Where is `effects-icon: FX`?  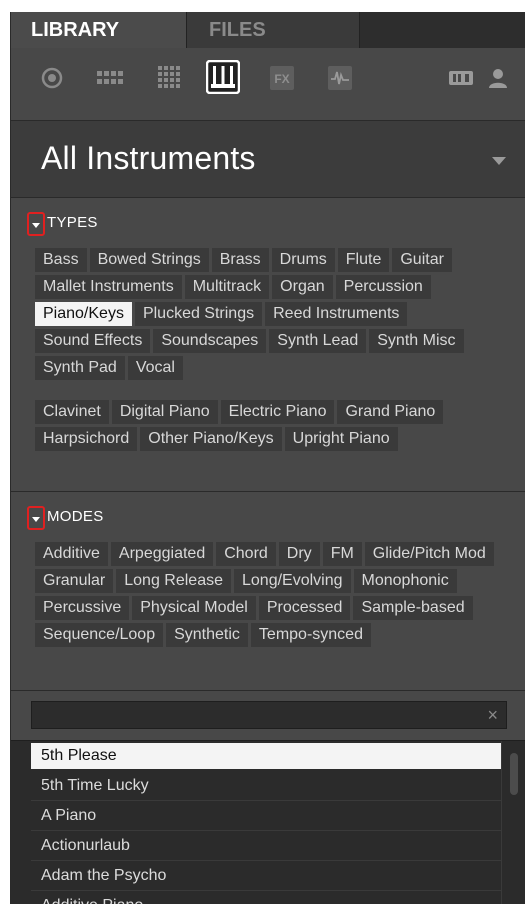
effects-icon: FX is located at coordinates (282, 78).